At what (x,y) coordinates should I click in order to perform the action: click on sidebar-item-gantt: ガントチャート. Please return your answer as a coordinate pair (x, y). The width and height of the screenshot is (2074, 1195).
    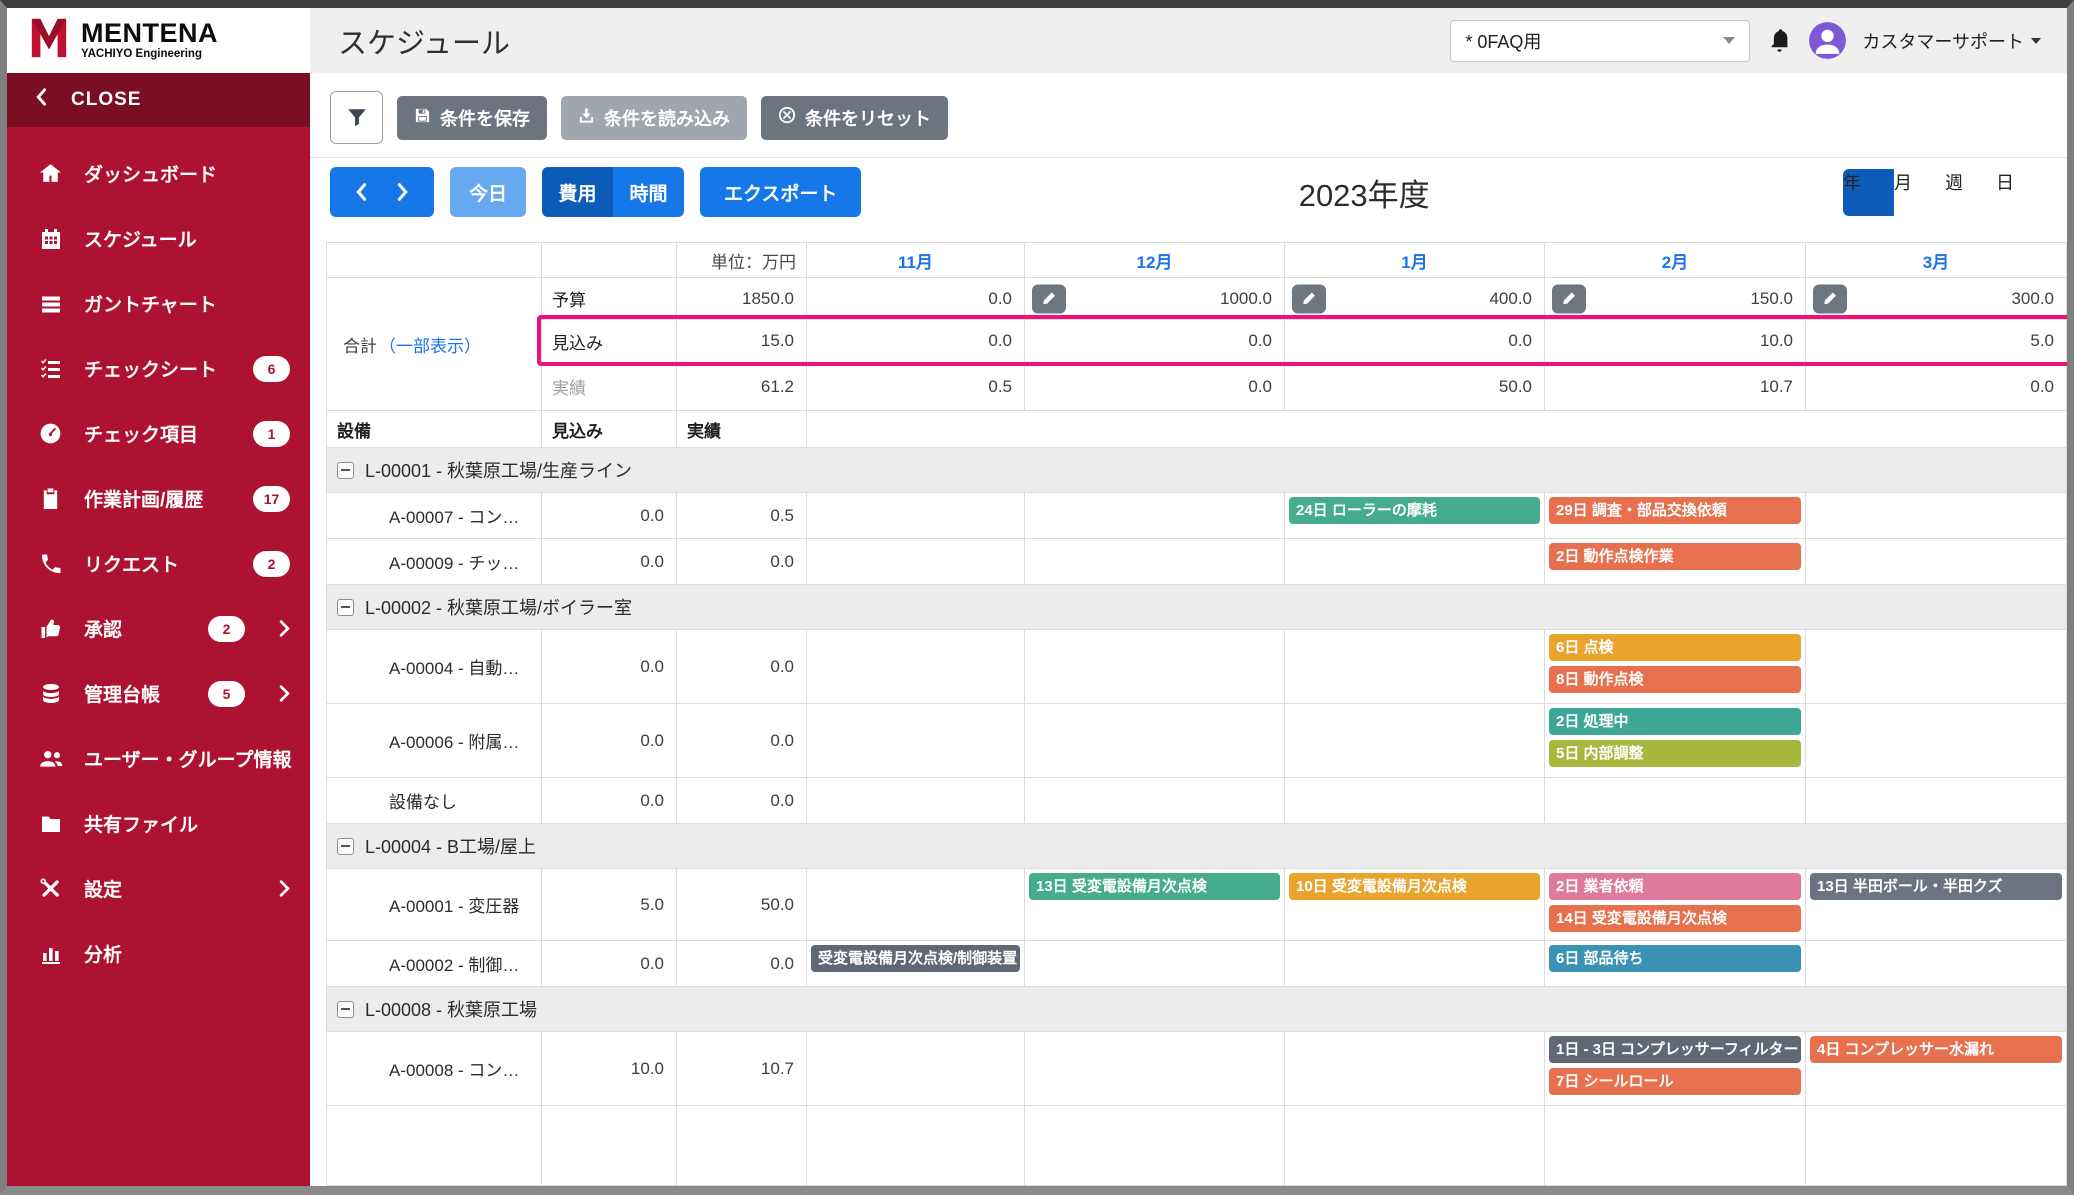
    Looking at the image, I should click on (158, 303).